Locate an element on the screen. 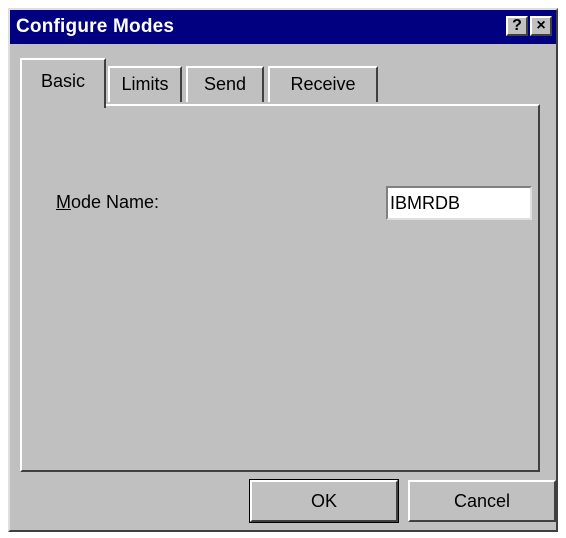 The height and width of the screenshot is (538, 566). title-bar: Configure Modes ? × is located at coordinates (283, 27).